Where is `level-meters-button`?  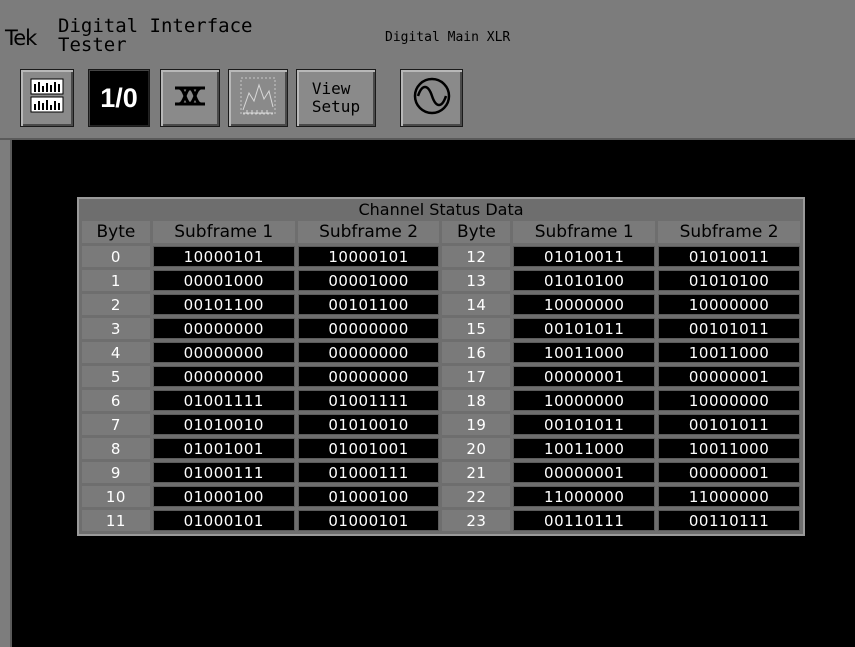
level-meters-button is located at coordinates (47, 98).